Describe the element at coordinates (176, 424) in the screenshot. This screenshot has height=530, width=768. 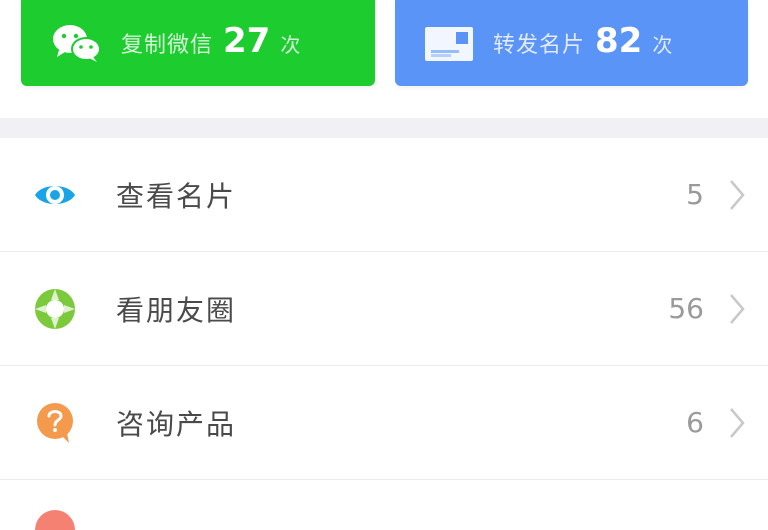
I see `list-item-label: 咨询产品` at that location.